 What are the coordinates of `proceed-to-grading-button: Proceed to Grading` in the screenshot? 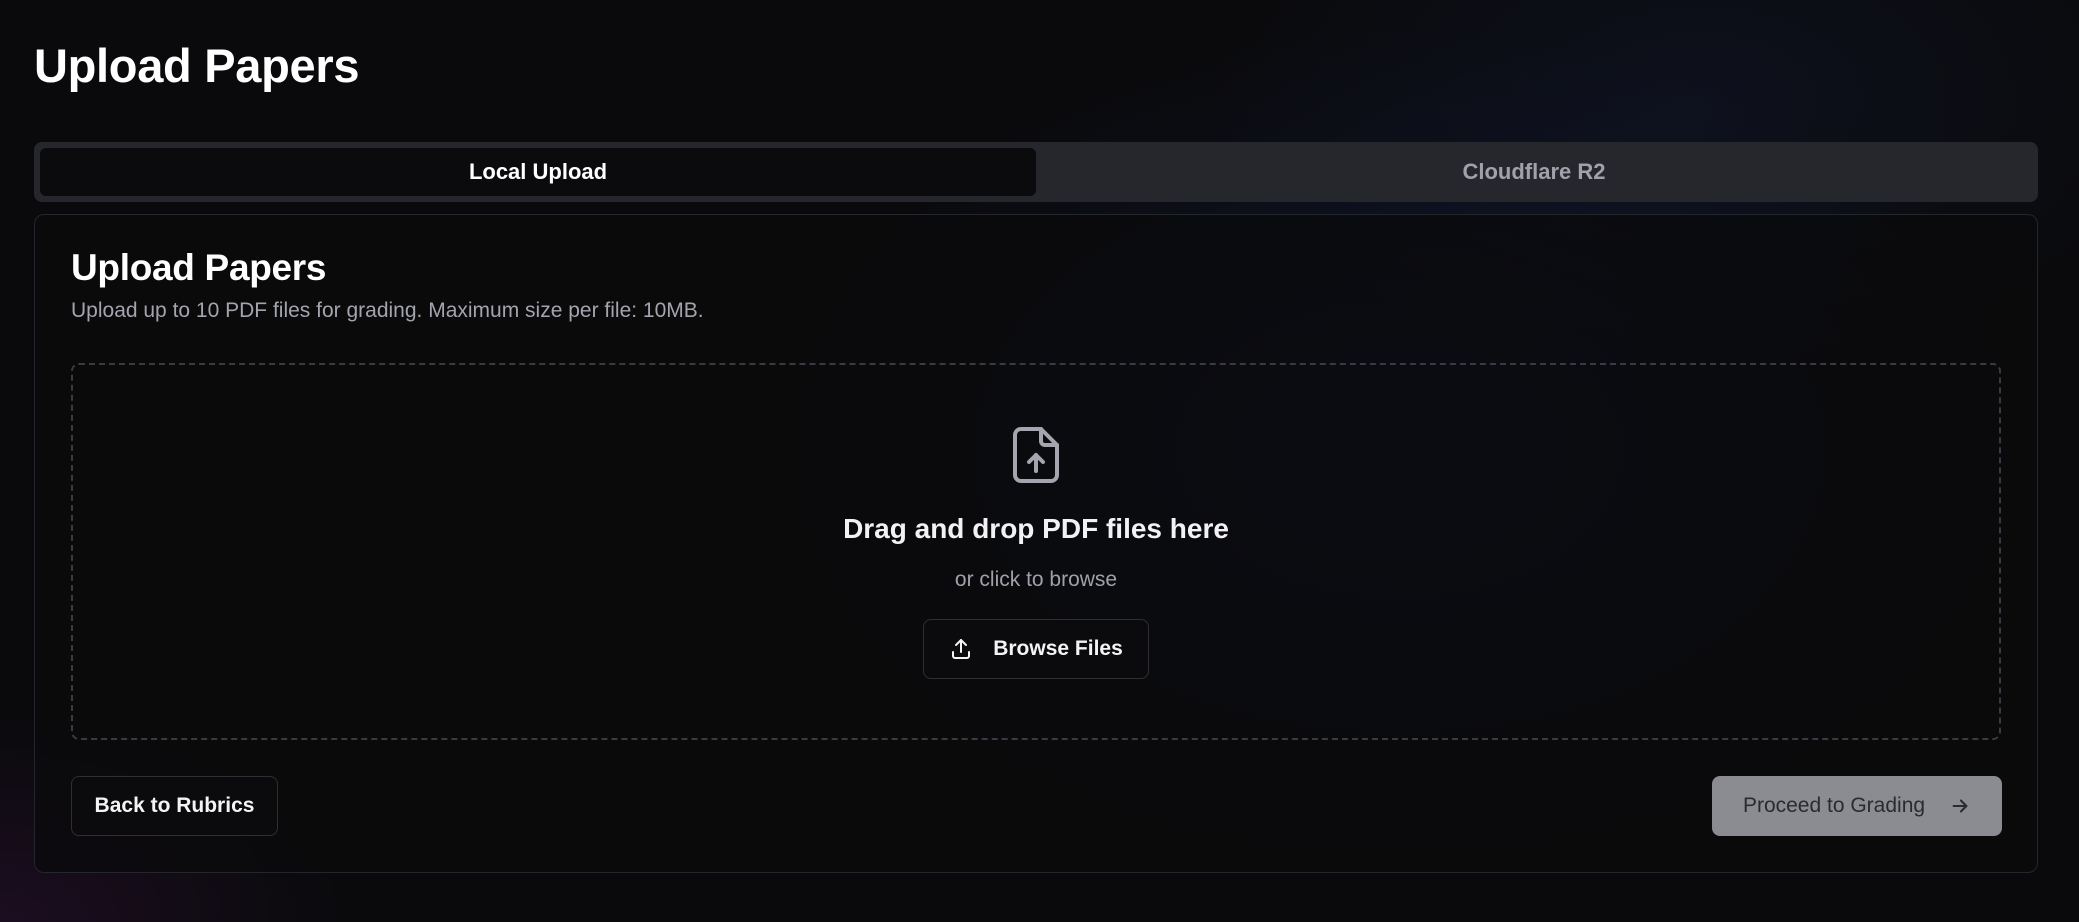 It's located at (1857, 806).